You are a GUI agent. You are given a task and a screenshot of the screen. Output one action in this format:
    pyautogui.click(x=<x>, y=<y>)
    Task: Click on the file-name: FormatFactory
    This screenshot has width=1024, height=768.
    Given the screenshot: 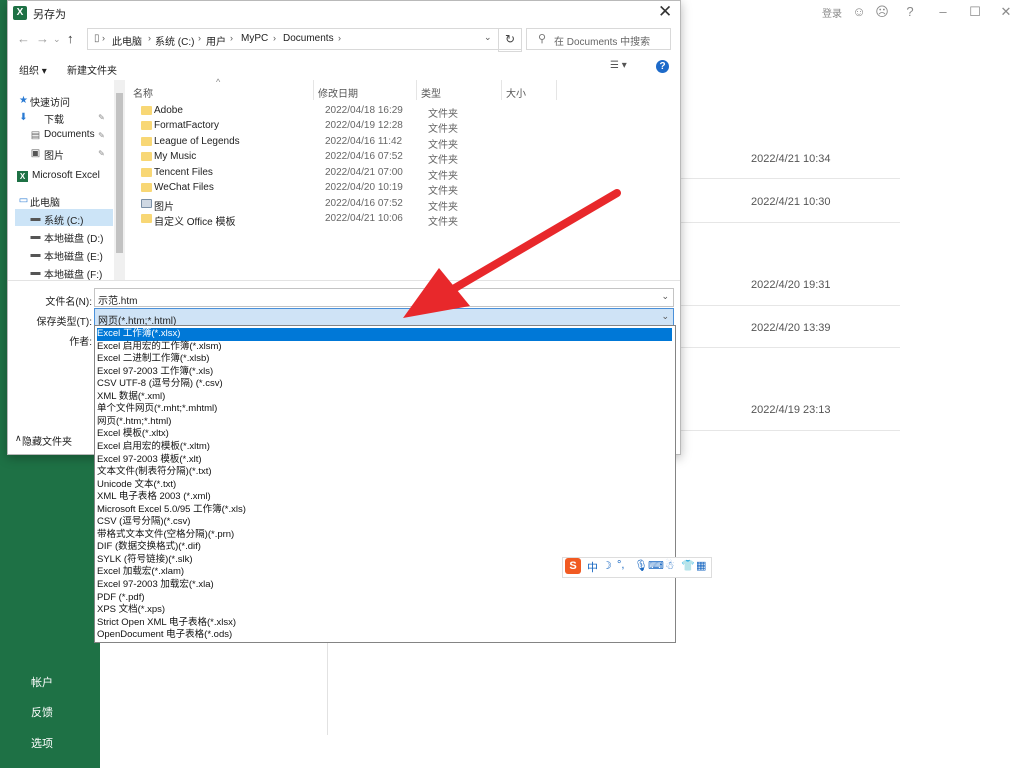 What is the action you would take?
    pyautogui.click(x=187, y=125)
    